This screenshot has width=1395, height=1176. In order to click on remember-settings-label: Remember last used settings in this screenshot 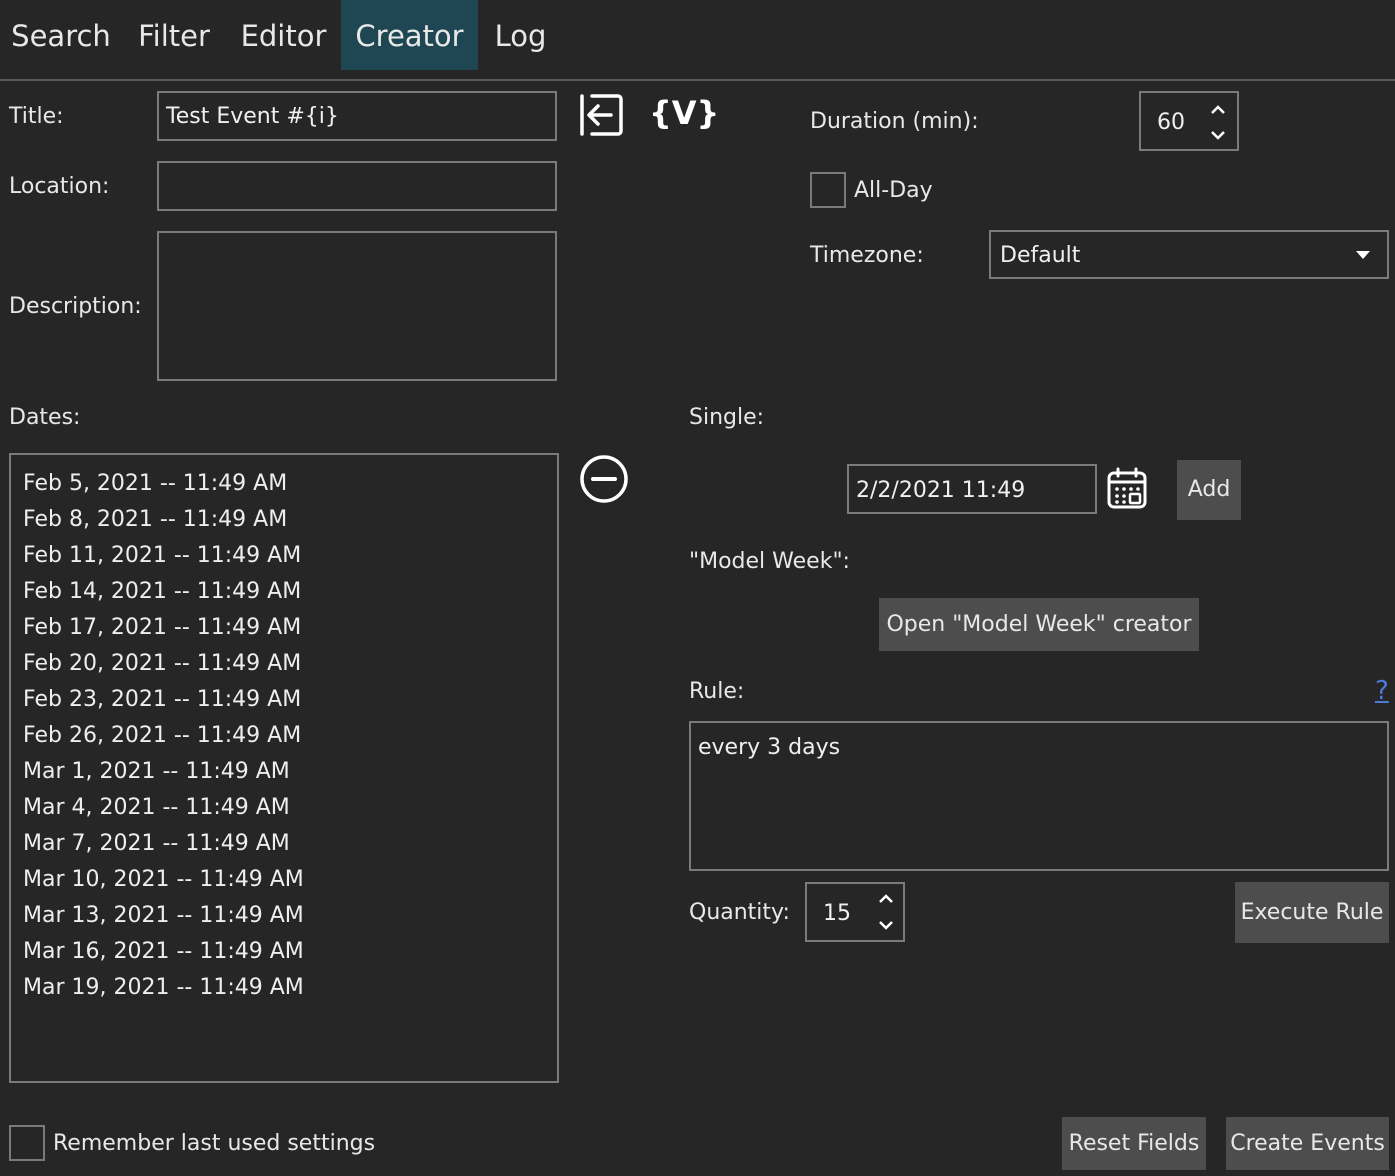, I will do `click(214, 1143)`.